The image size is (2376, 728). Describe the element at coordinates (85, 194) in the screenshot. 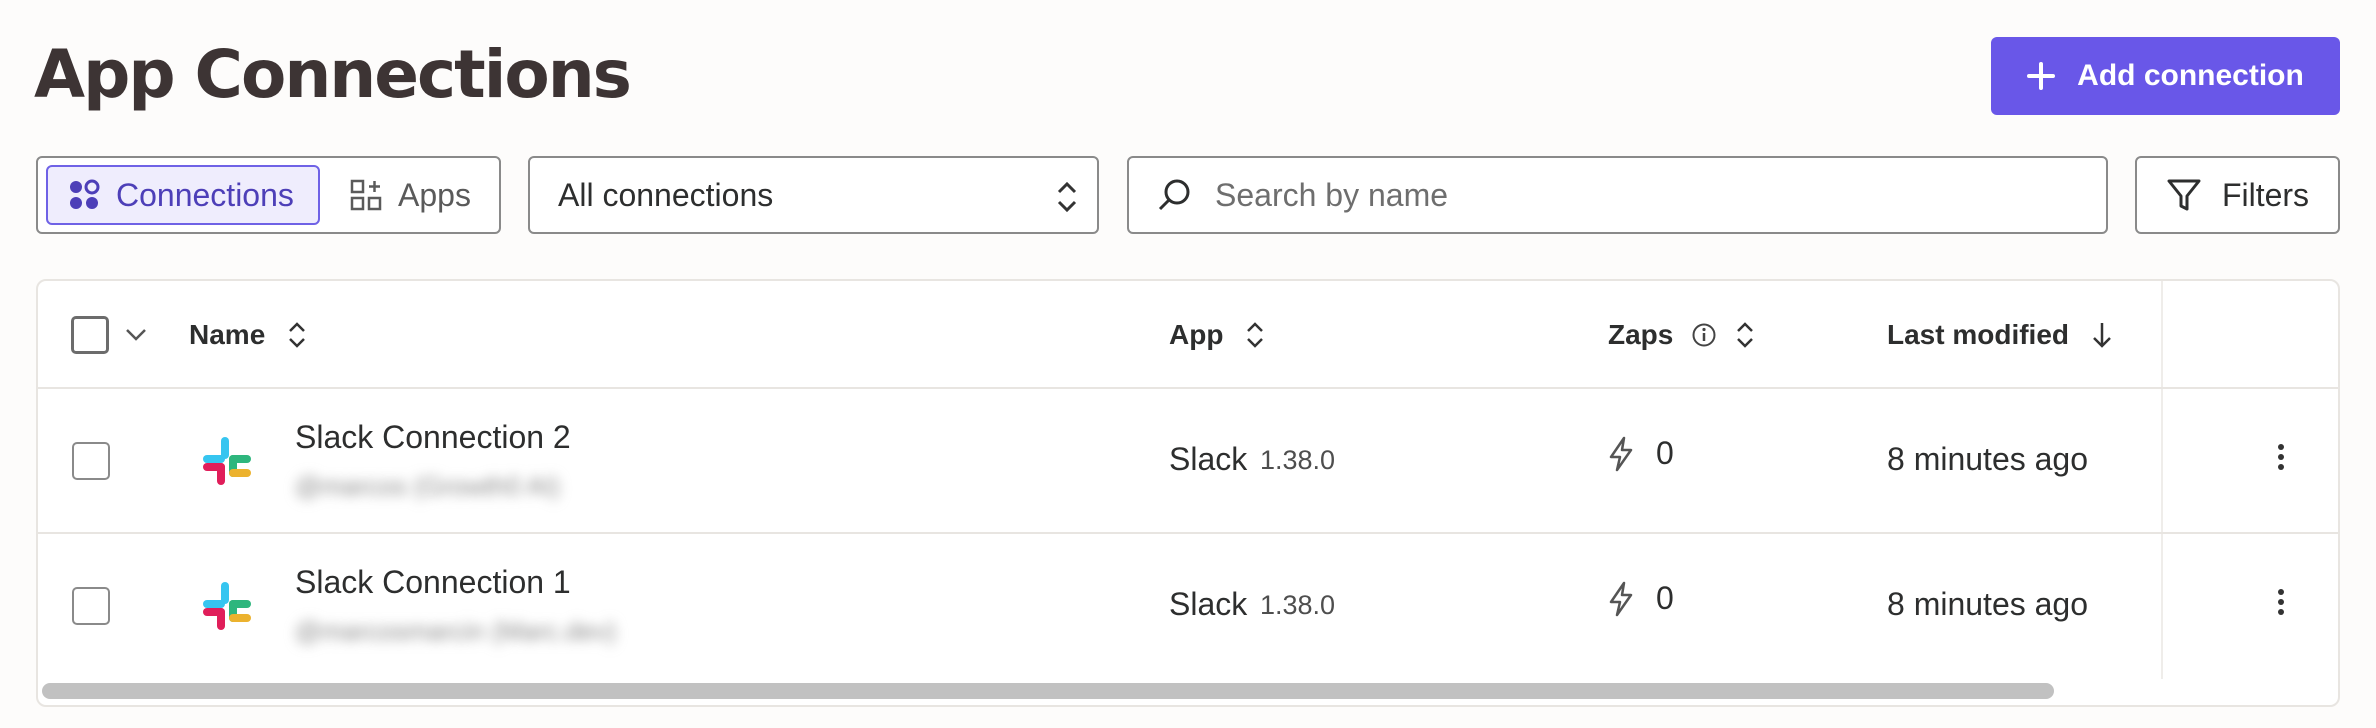

I see `connections-icon` at that location.